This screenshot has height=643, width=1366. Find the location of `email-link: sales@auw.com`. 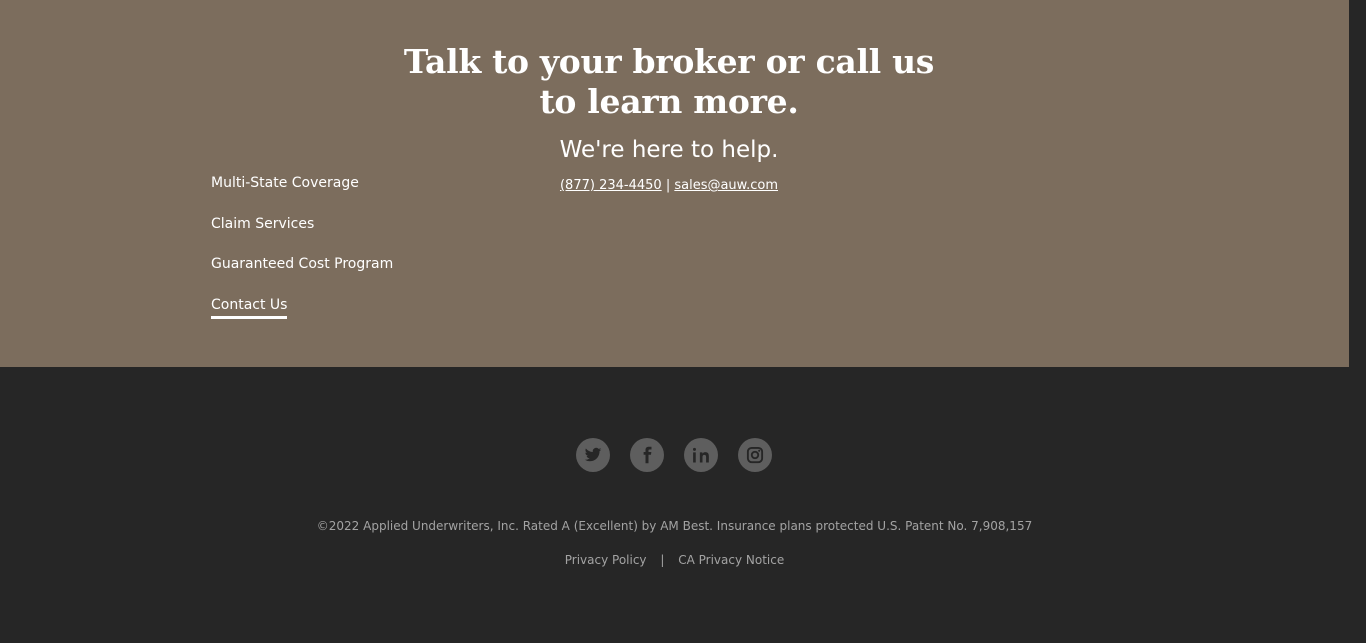

email-link: sales@auw.com is located at coordinates (726, 185).